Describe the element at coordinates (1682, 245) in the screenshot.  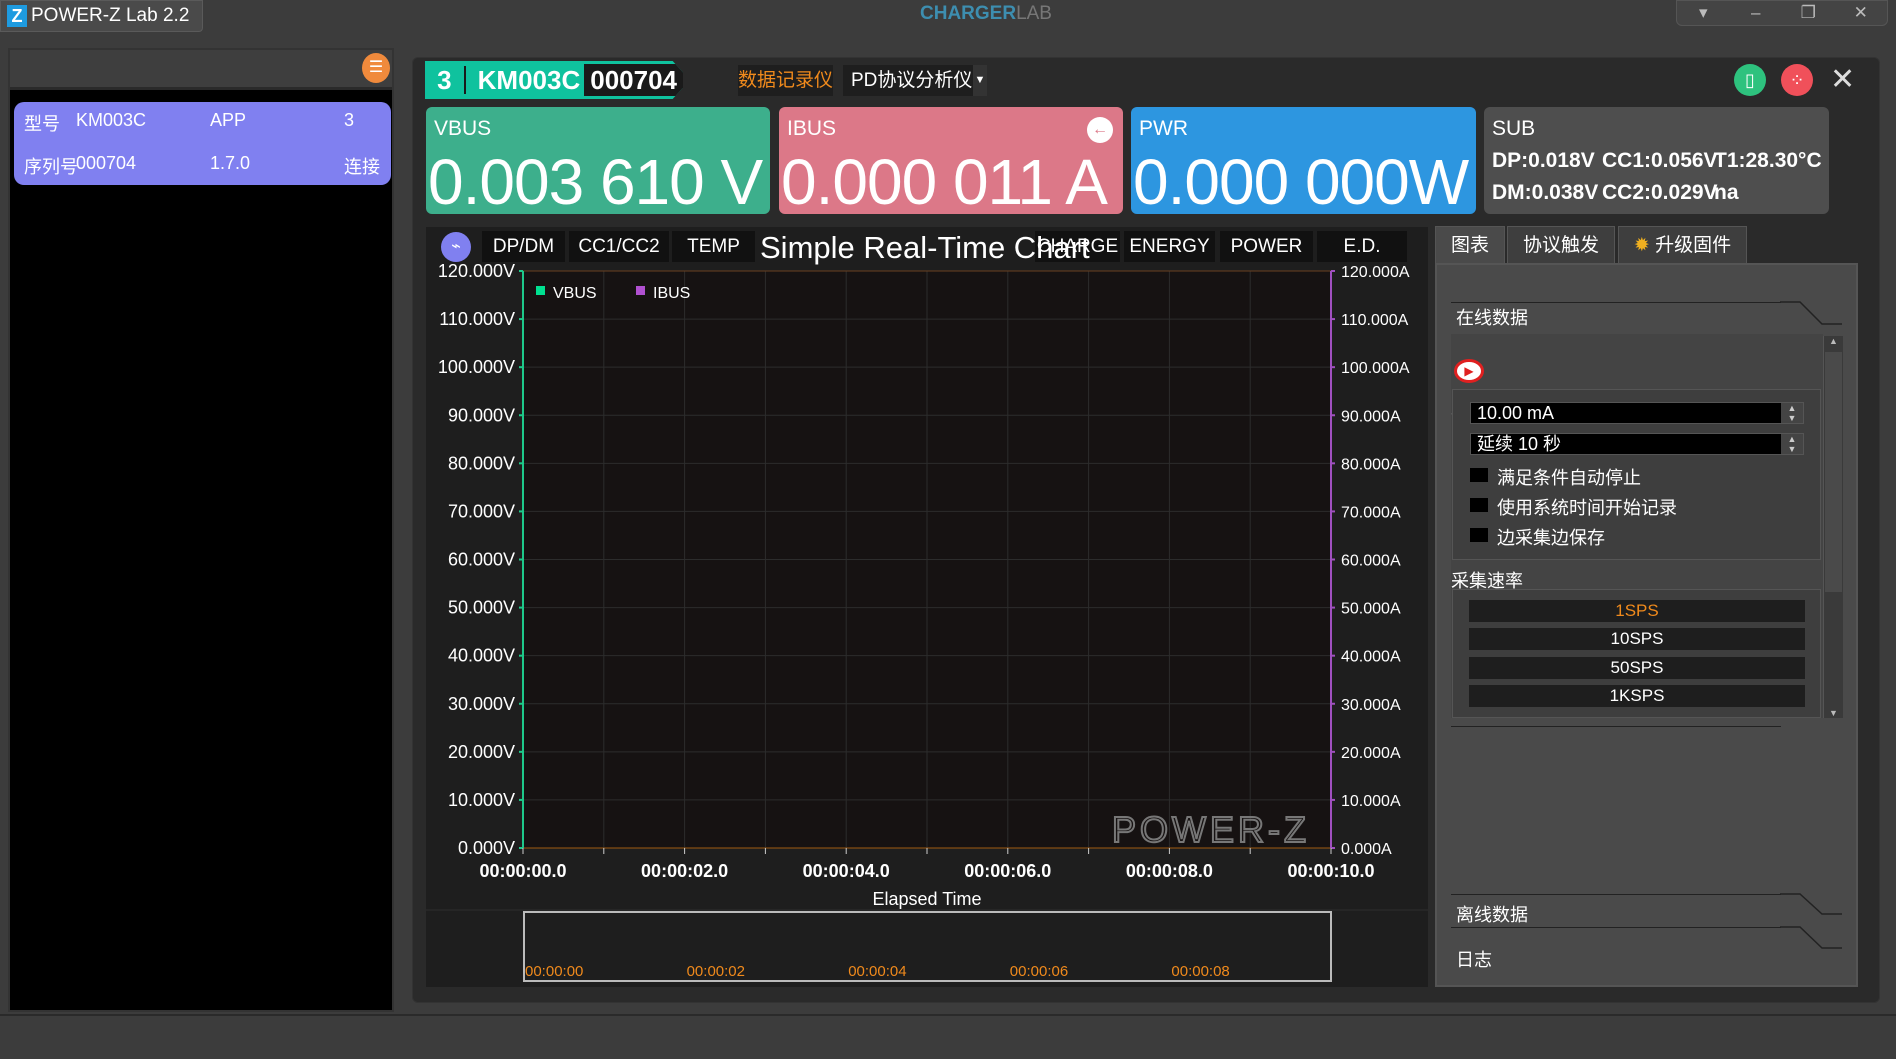
I see `tab-upgrade-firmware: ✹ 升级固件` at that location.